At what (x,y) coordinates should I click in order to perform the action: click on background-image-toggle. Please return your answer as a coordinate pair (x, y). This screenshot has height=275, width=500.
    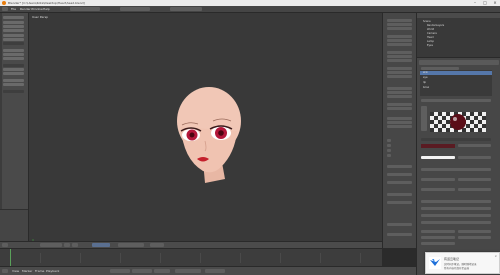
    Looking at the image, I should click on (399, 224).